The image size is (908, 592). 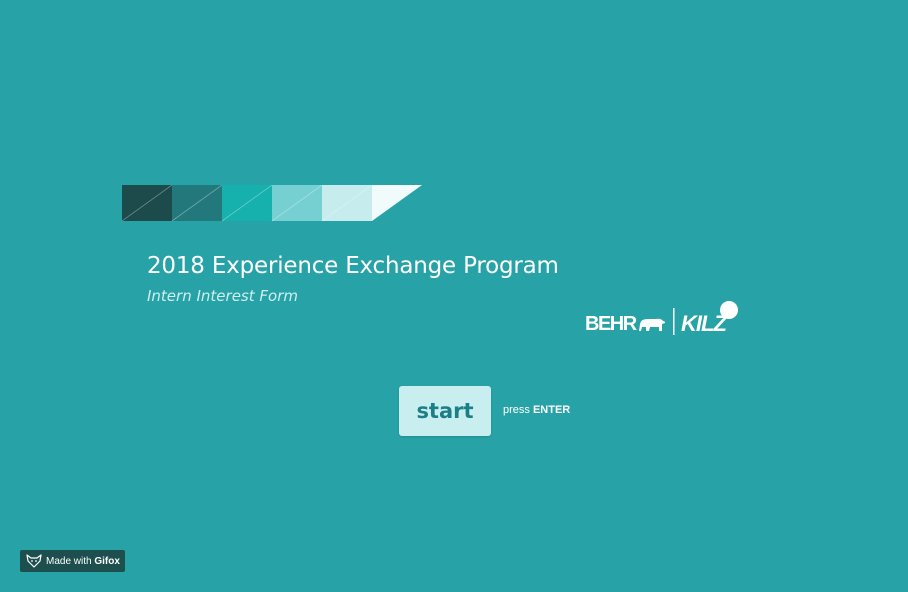 What do you see at coordinates (551, 410) in the screenshot?
I see `enter-key-label: ENTER` at bounding box center [551, 410].